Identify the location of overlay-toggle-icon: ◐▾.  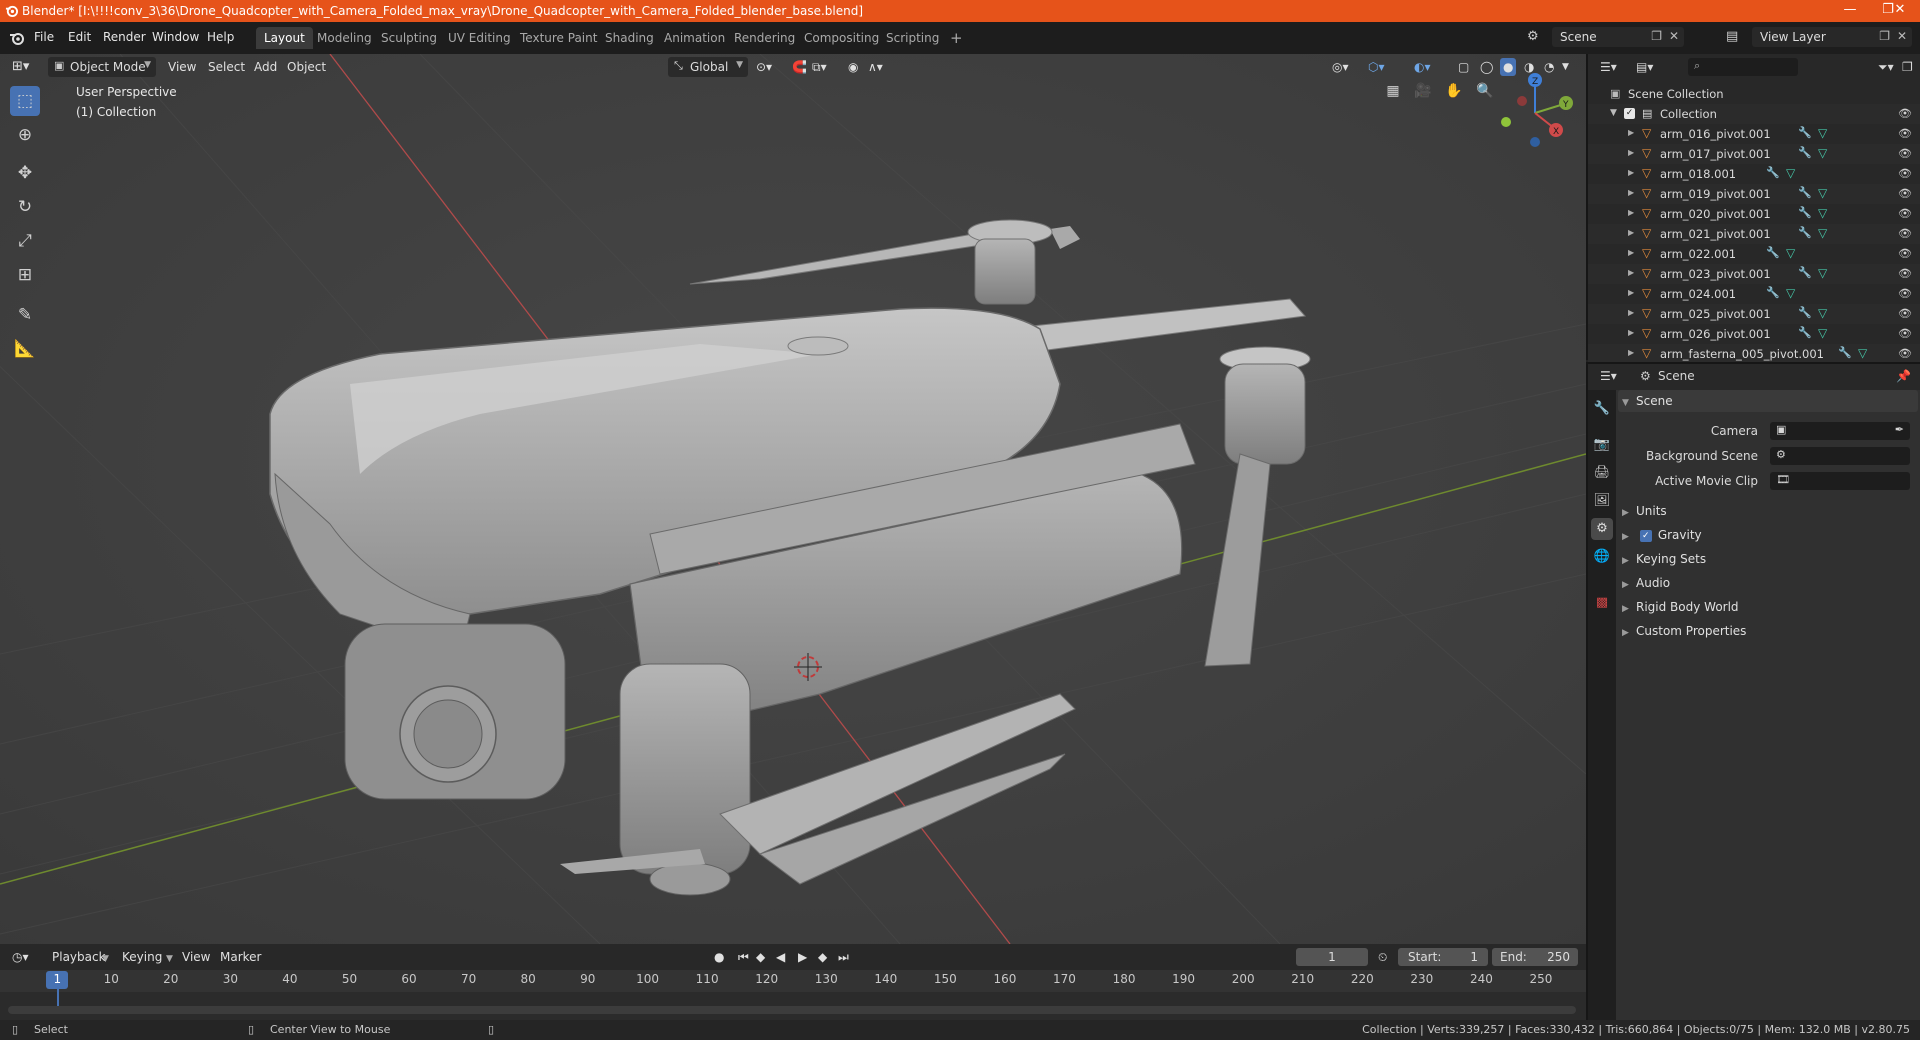
(1422, 67).